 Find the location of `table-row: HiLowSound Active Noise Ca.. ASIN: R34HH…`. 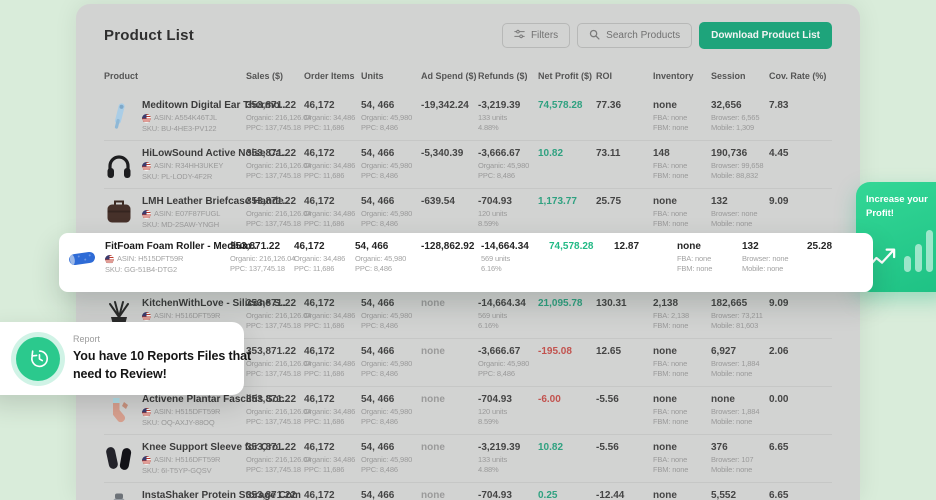

table-row: HiLowSound Active Noise Ca.. ASIN: R34HH… is located at coordinates (468, 165).